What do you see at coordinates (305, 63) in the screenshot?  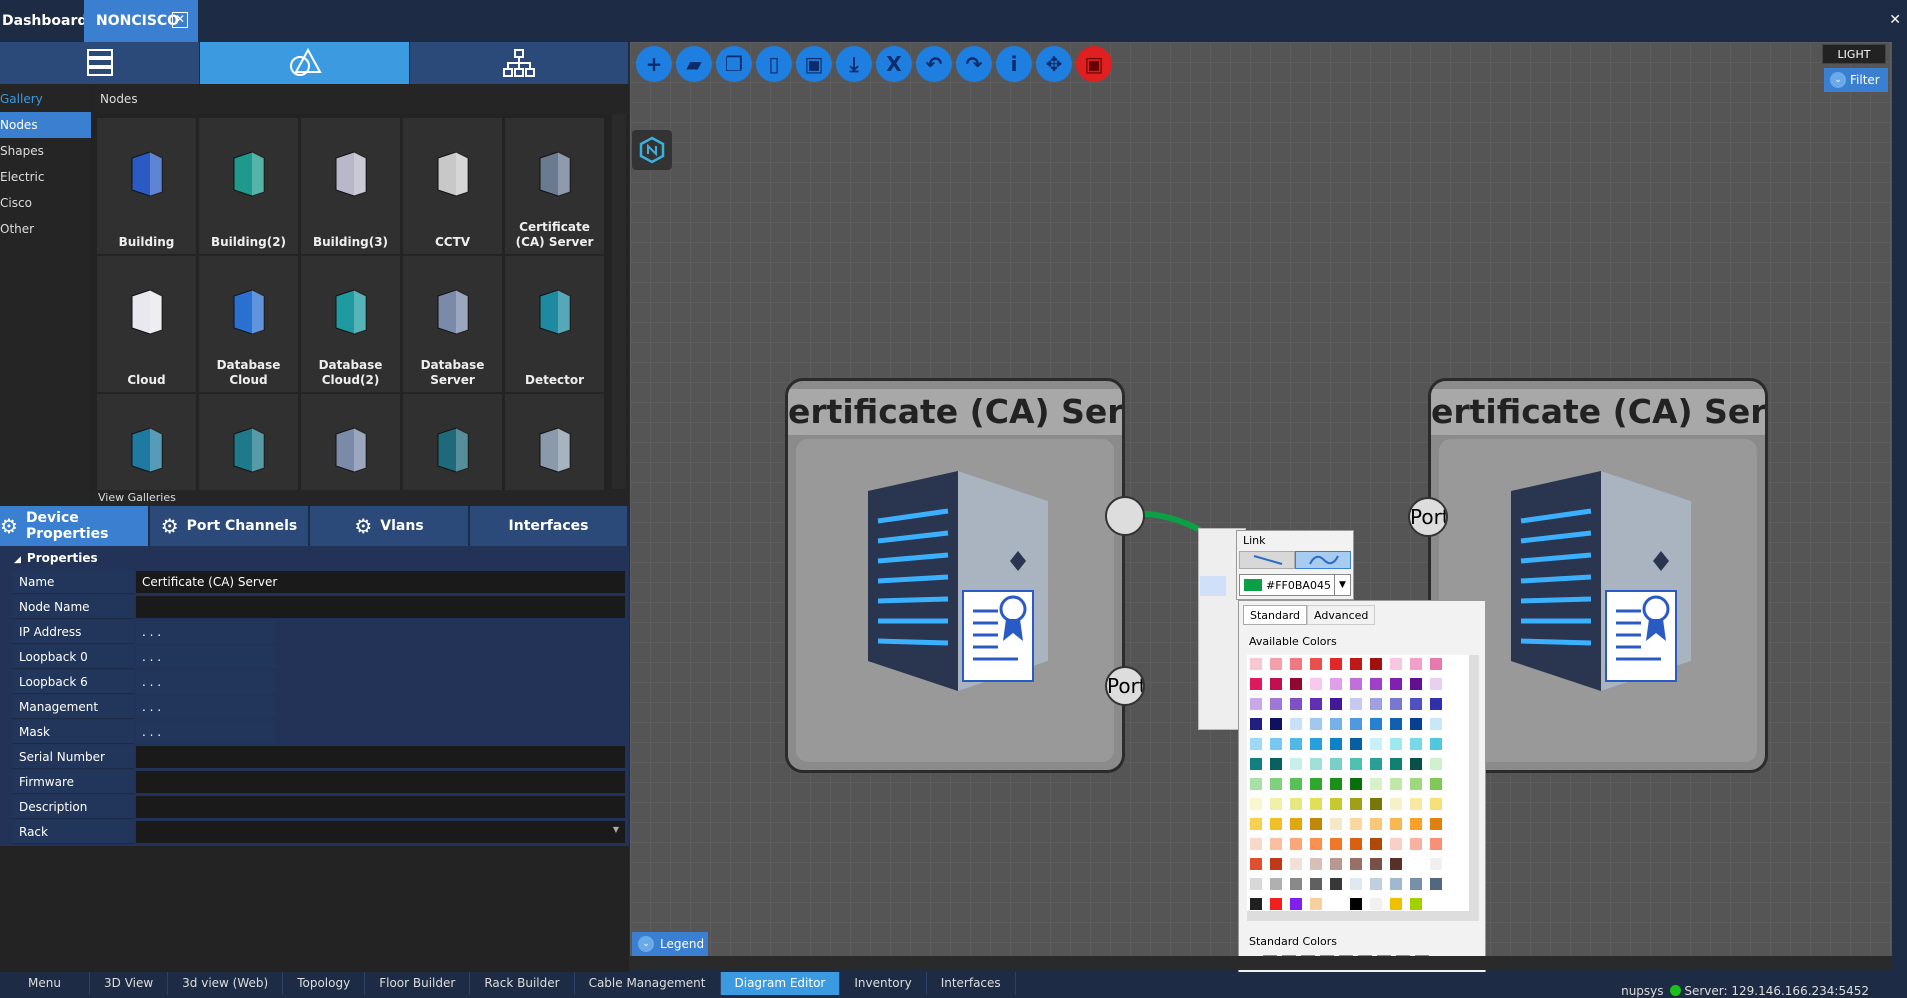 I see `shapes-icon` at bounding box center [305, 63].